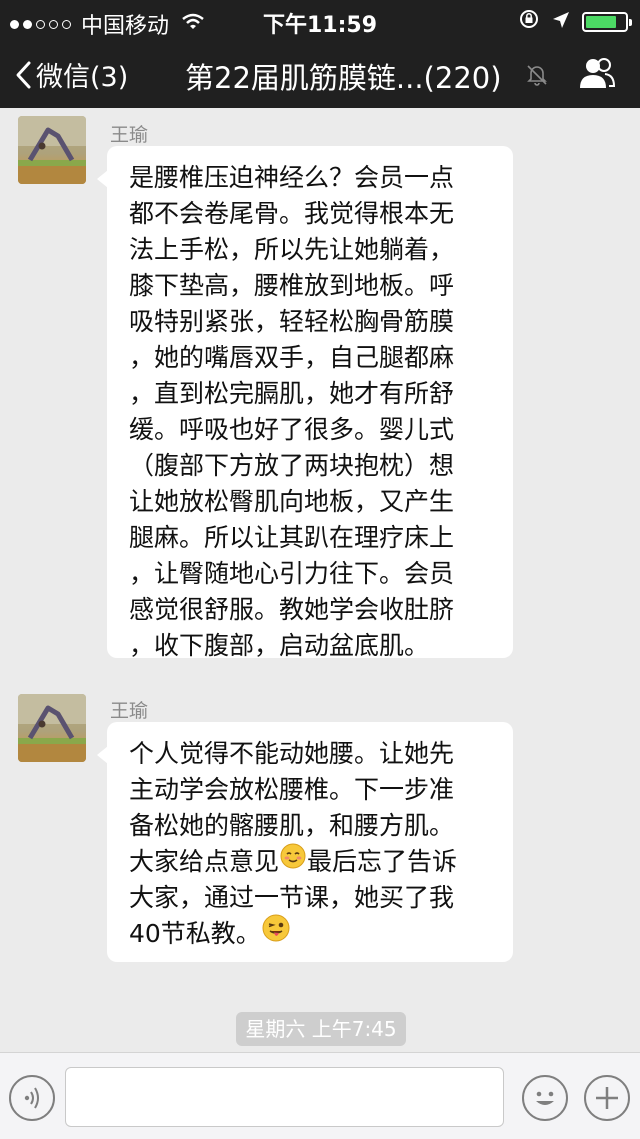 The image size is (640, 1139). Describe the element at coordinates (292, 501) in the screenshot. I see `message-line: 让她放松臀肌向地板，又产生` at that location.